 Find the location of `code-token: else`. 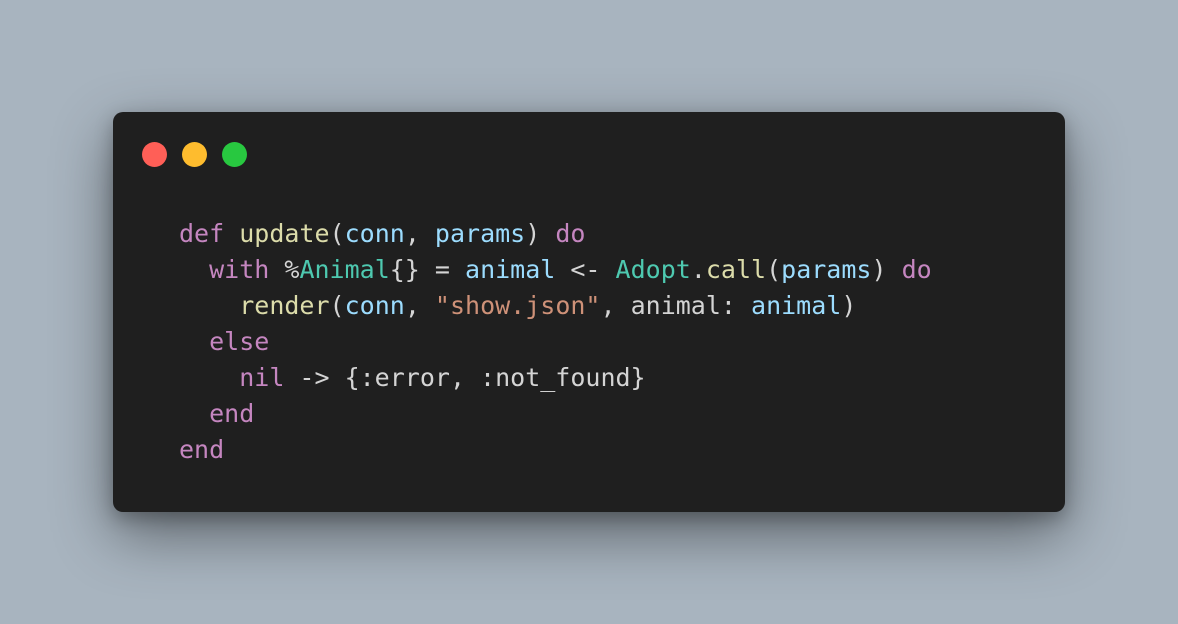

code-token: else is located at coordinates (239, 341).